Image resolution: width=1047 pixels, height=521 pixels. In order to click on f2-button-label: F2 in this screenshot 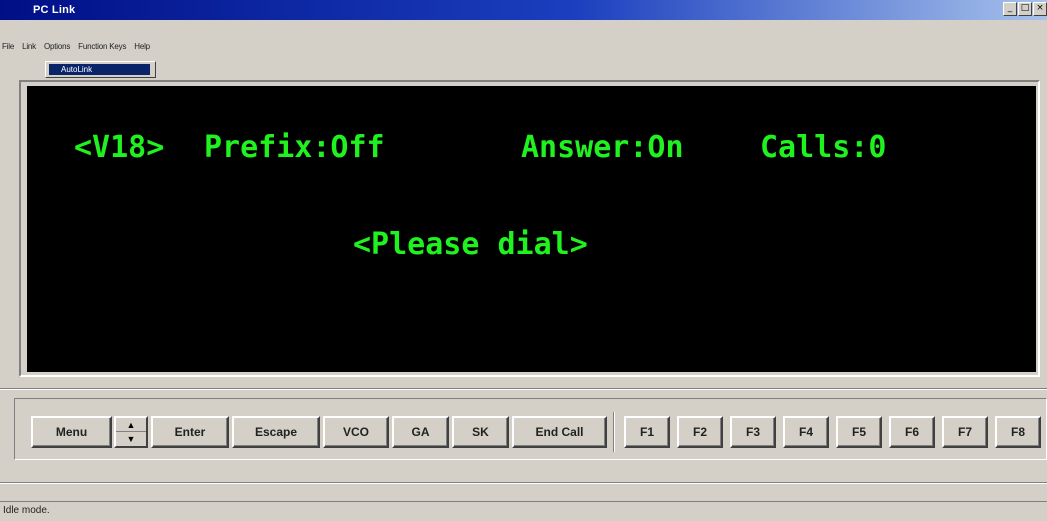, I will do `click(699, 432)`.